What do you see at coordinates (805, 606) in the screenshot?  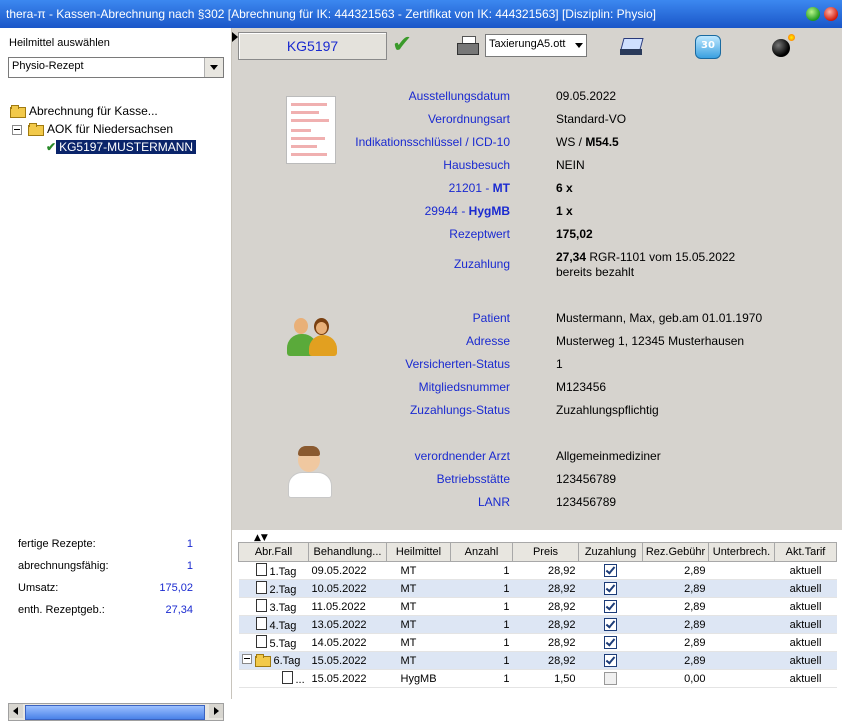 I see `cell-tarif: aktuell` at bounding box center [805, 606].